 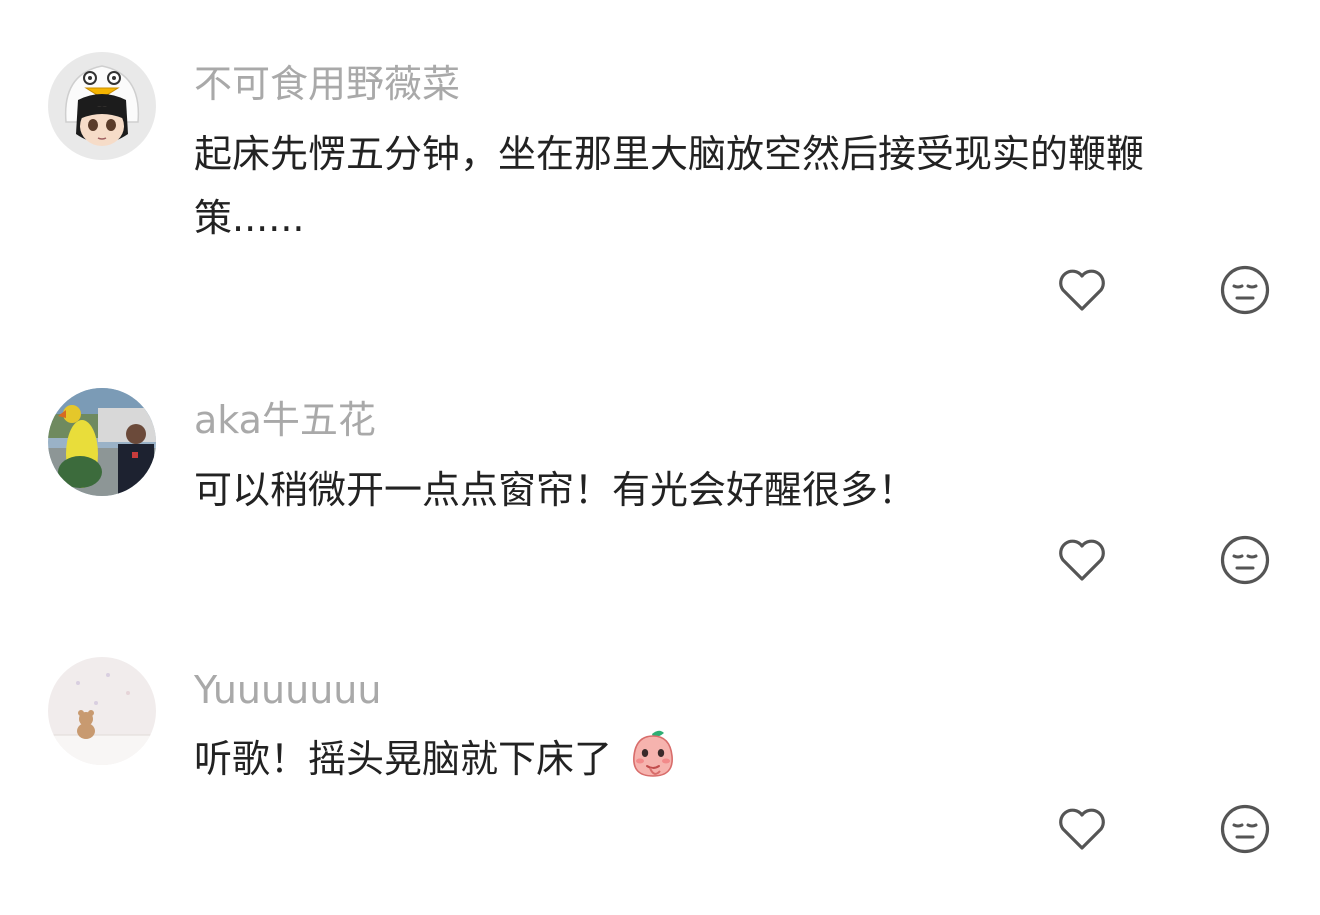 I want to click on peach-blush-emoji-icon, so click(x=653, y=763).